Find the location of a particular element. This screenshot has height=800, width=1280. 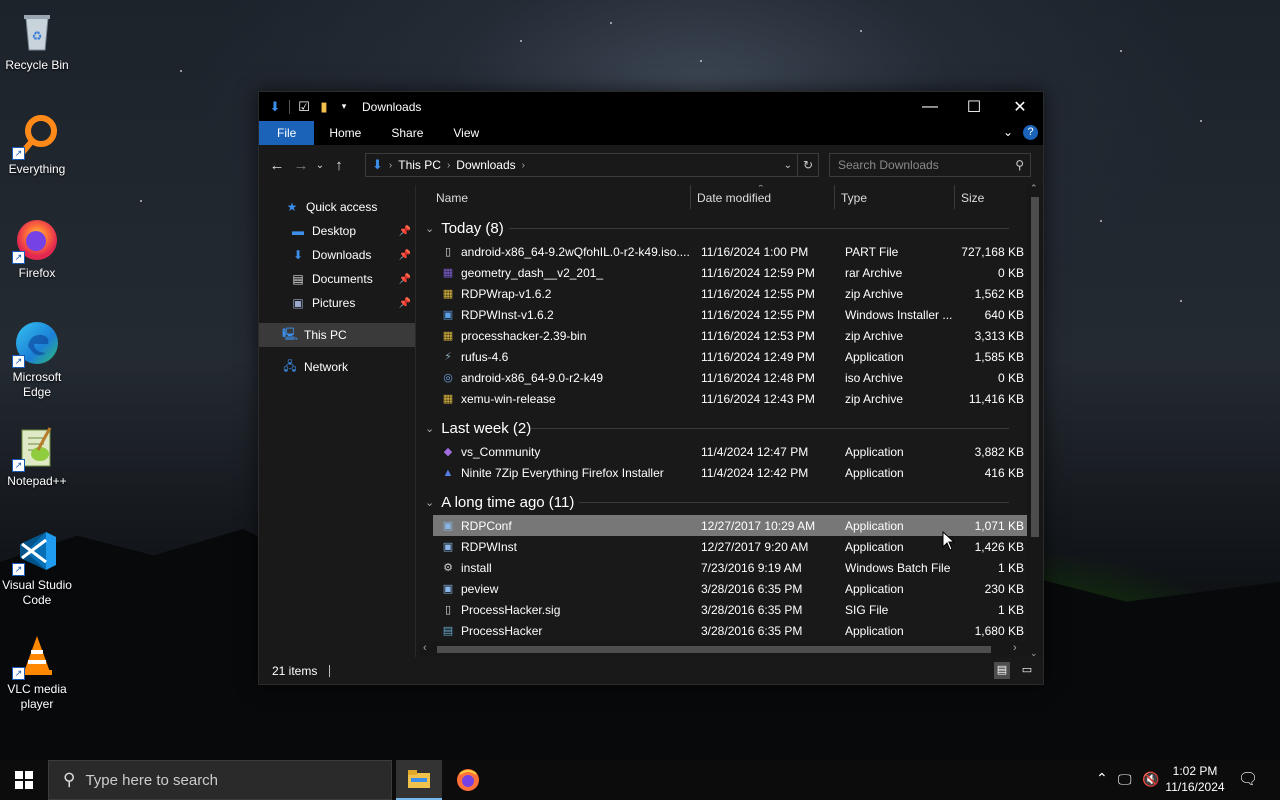

file-date: 11/16/2024 12:48 PM is located at coordinates (758, 378).